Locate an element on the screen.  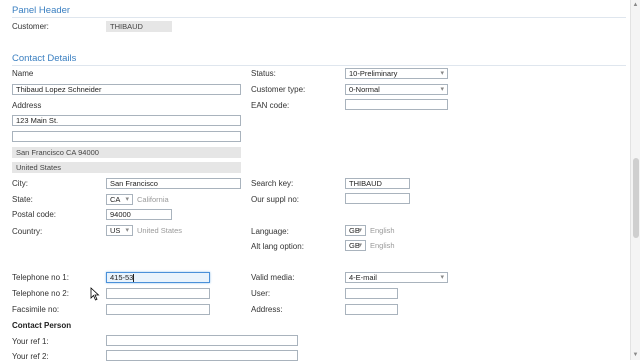
customer-type-select: 0-Normal is located at coordinates (396, 89).